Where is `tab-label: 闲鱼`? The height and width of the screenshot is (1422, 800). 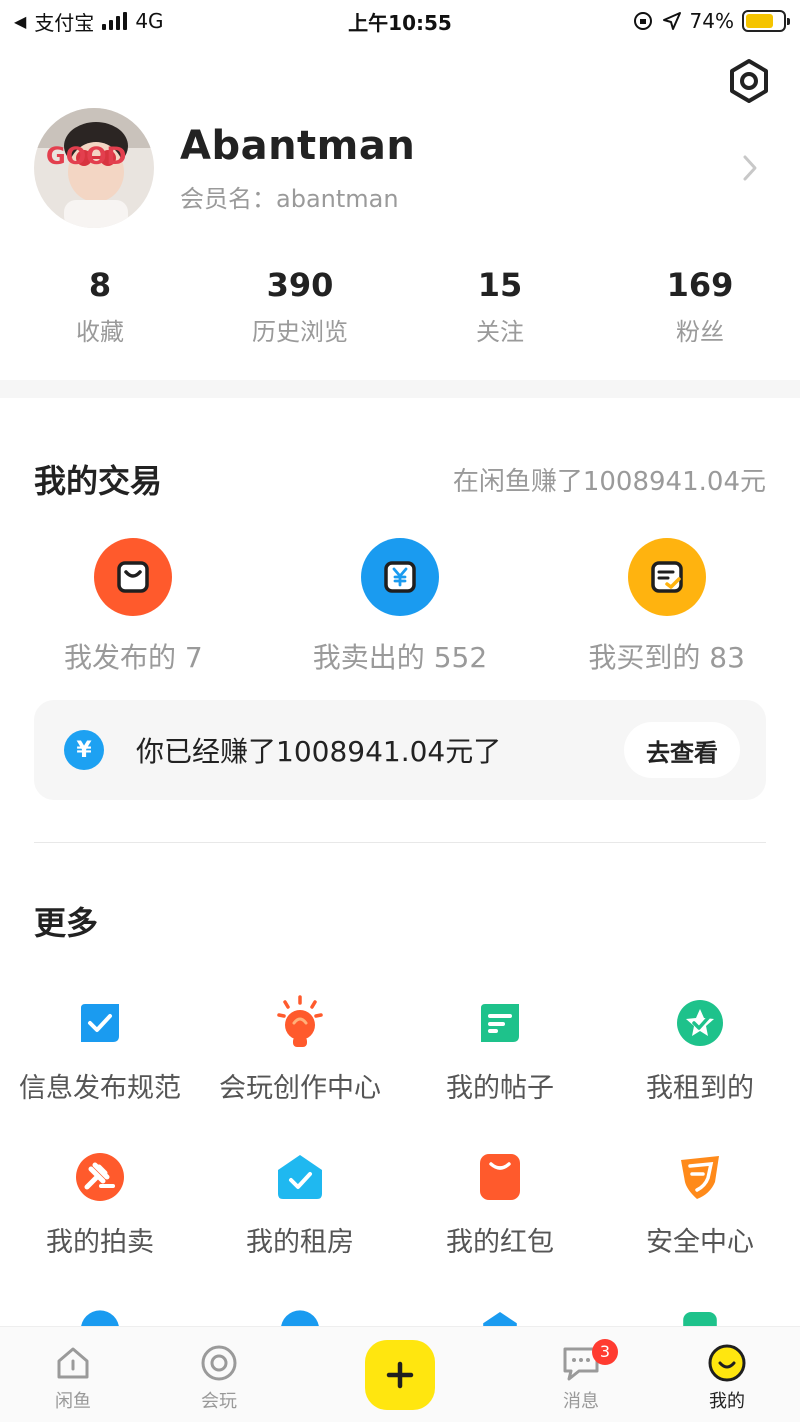 tab-label: 闲鱼 is located at coordinates (73, 1401).